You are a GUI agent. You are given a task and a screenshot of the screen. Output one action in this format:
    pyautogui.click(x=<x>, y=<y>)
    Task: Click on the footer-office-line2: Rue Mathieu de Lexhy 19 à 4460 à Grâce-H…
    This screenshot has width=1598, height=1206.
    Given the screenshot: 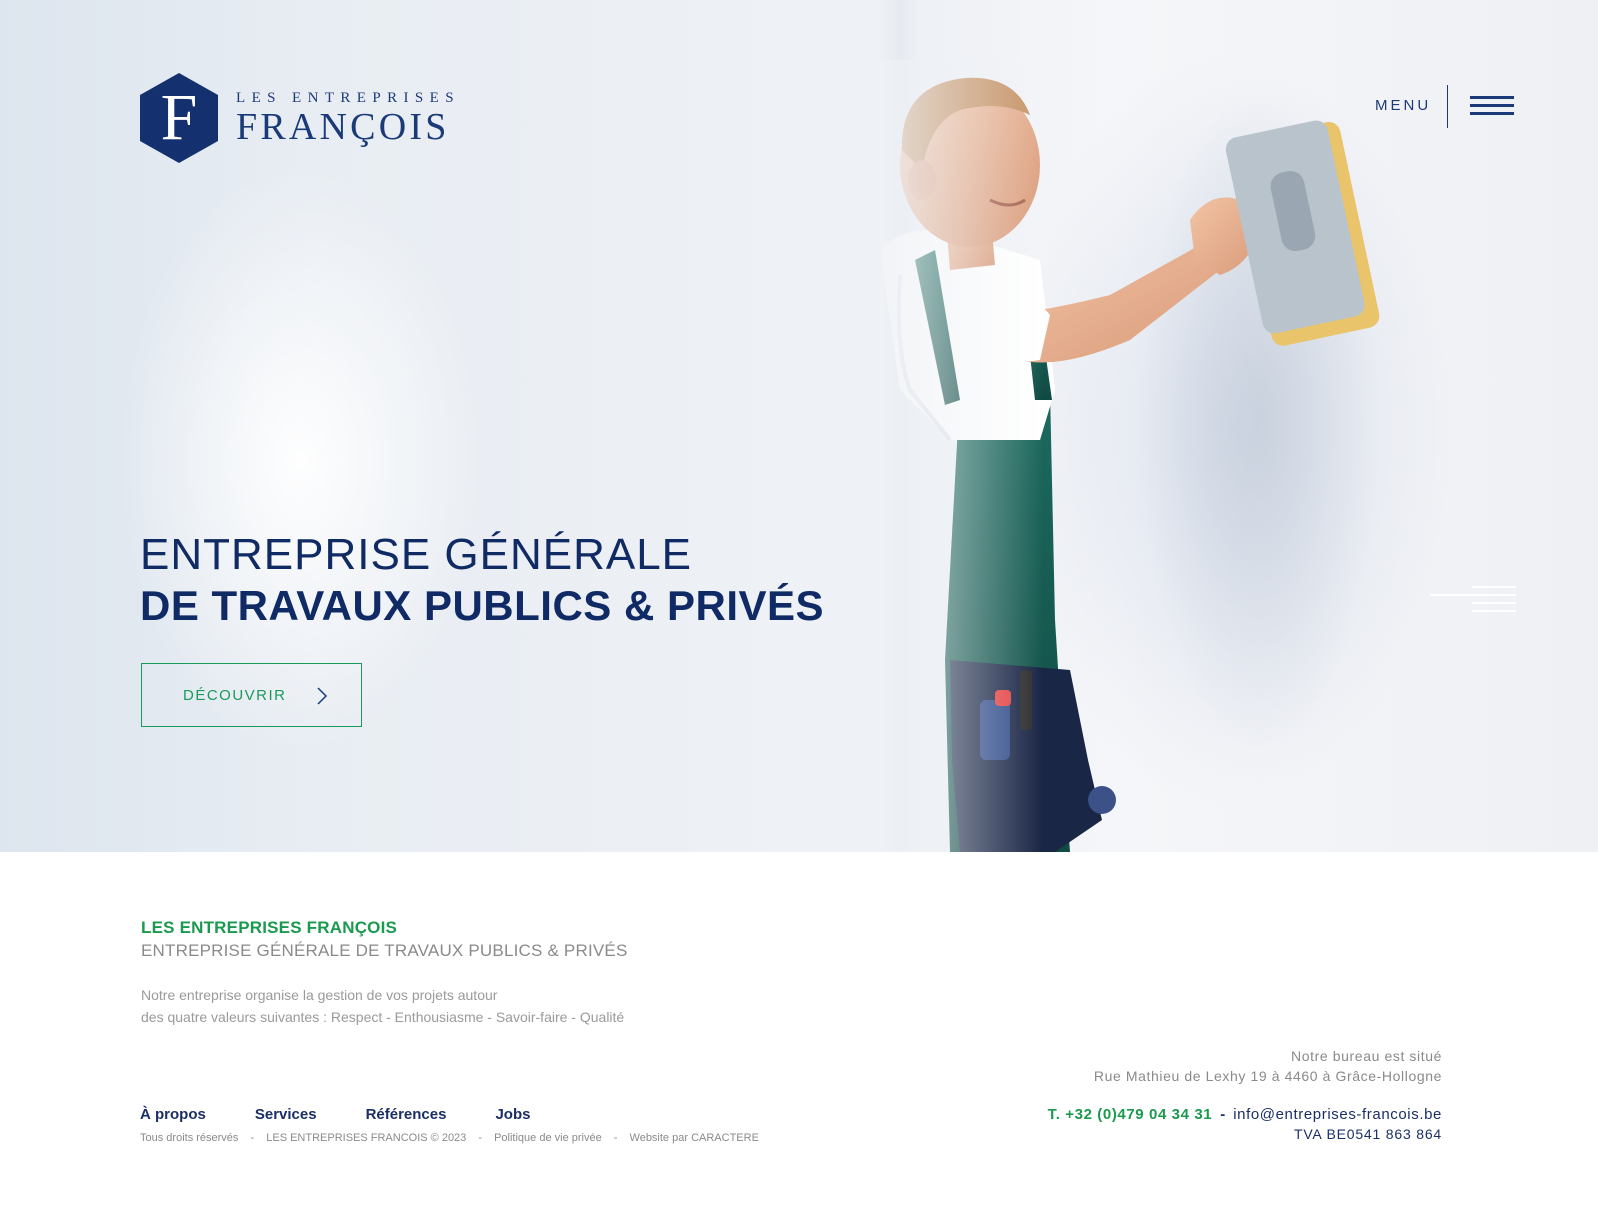 What is the action you would take?
    pyautogui.click(x=1267, y=1076)
    